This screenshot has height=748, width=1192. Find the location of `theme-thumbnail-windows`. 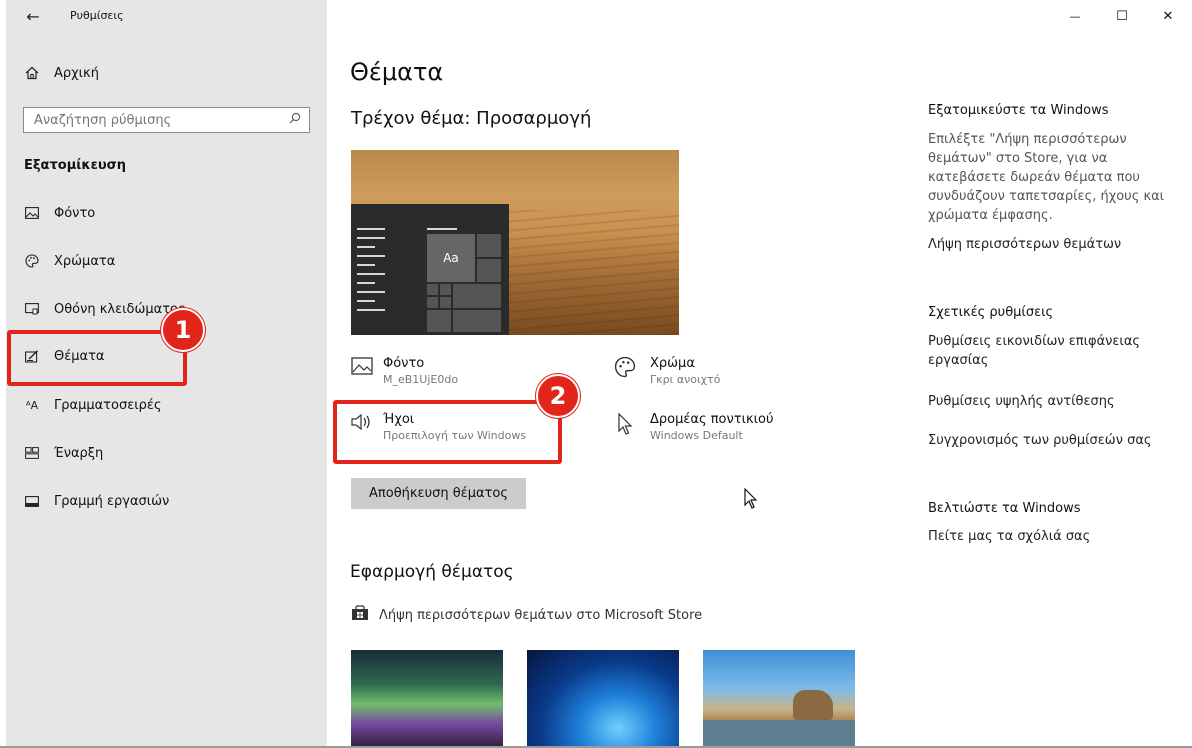

theme-thumbnail-windows is located at coordinates (603, 699).